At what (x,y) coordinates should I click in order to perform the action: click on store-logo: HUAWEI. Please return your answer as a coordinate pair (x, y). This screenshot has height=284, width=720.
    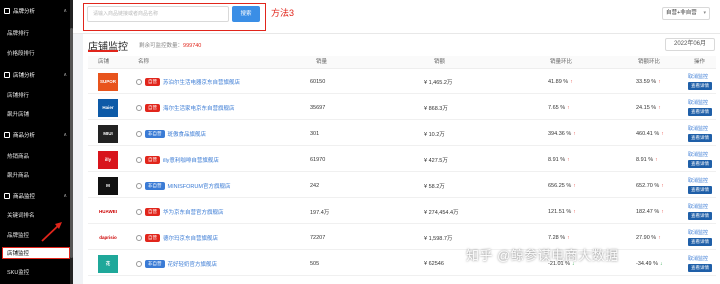
    Looking at the image, I should click on (108, 211).